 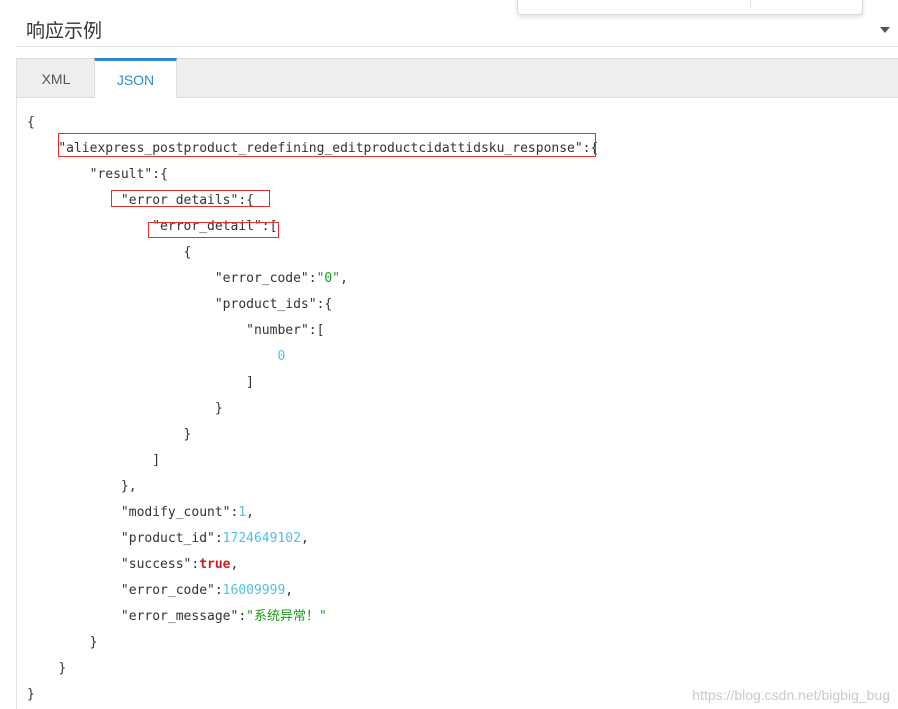 What do you see at coordinates (242, 512) in the screenshot?
I see `code-token: 1` at bounding box center [242, 512].